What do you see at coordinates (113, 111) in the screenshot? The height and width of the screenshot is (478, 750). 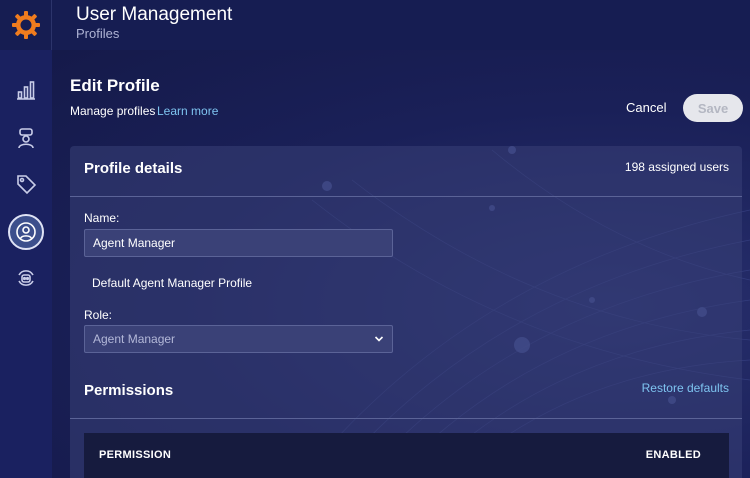 I see `page-description: Manage profiles` at bounding box center [113, 111].